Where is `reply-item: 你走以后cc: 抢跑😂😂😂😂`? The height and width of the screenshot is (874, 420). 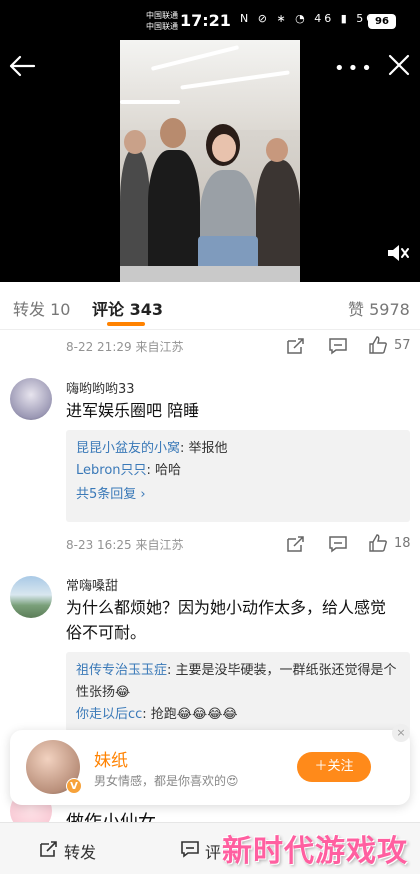
reply-item: 你走以后cc: 抢跑😂😂😂😂 is located at coordinates (238, 715).